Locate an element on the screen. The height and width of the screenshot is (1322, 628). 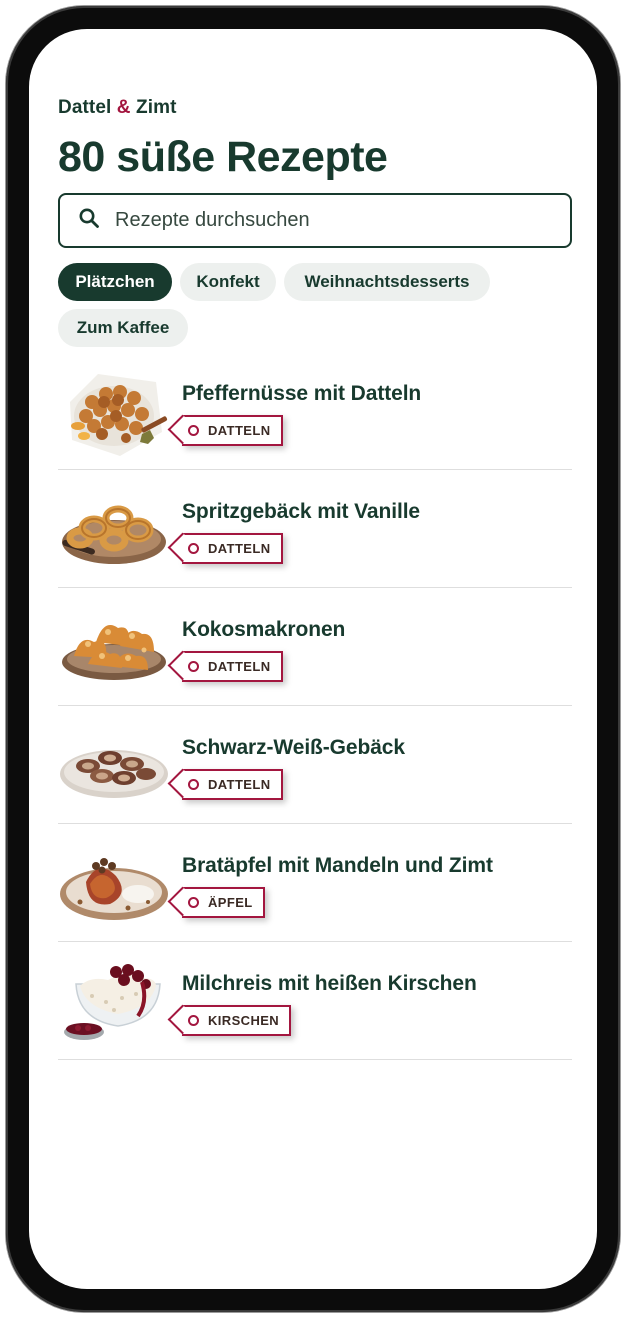
recipe-title: Spritzgebäck mit Vanille is located at coordinates (301, 511).